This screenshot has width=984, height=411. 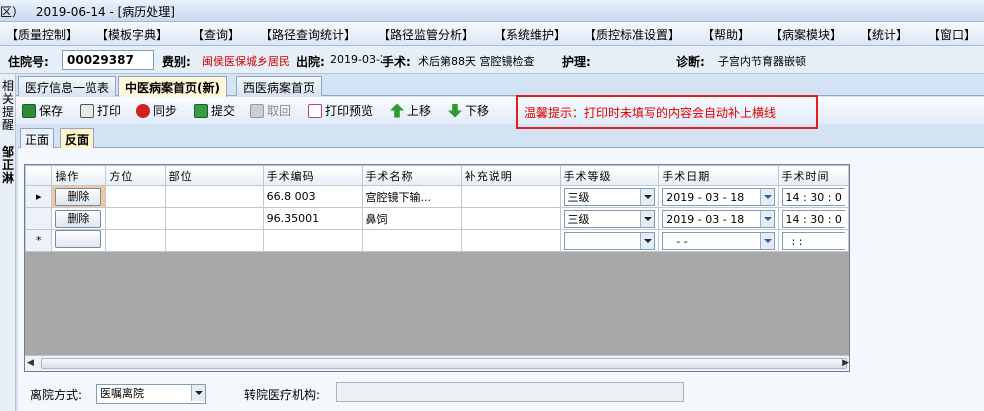 What do you see at coordinates (609, 240) in the screenshot?
I see `surgery-level-select` at bounding box center [609, 240].